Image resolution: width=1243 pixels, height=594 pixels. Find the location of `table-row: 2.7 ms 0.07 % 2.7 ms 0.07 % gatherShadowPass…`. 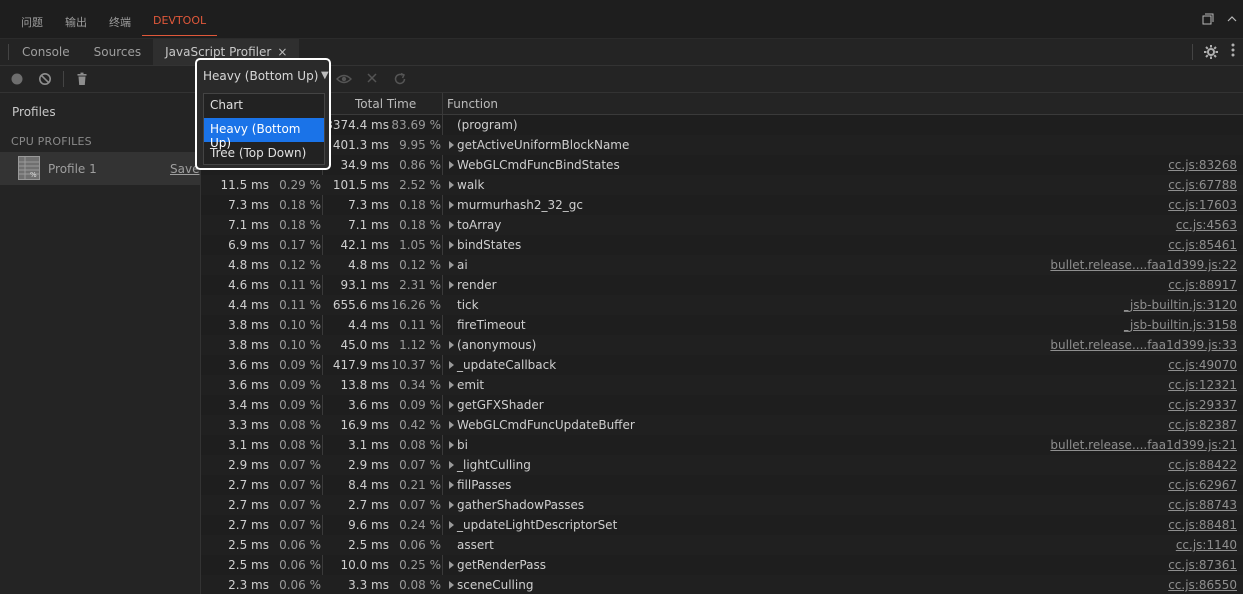

table-row: 2.7 ms 0.07 % 2.7 ms 0.07 % gatherShadowPass… is located at coordinates (722, 505).